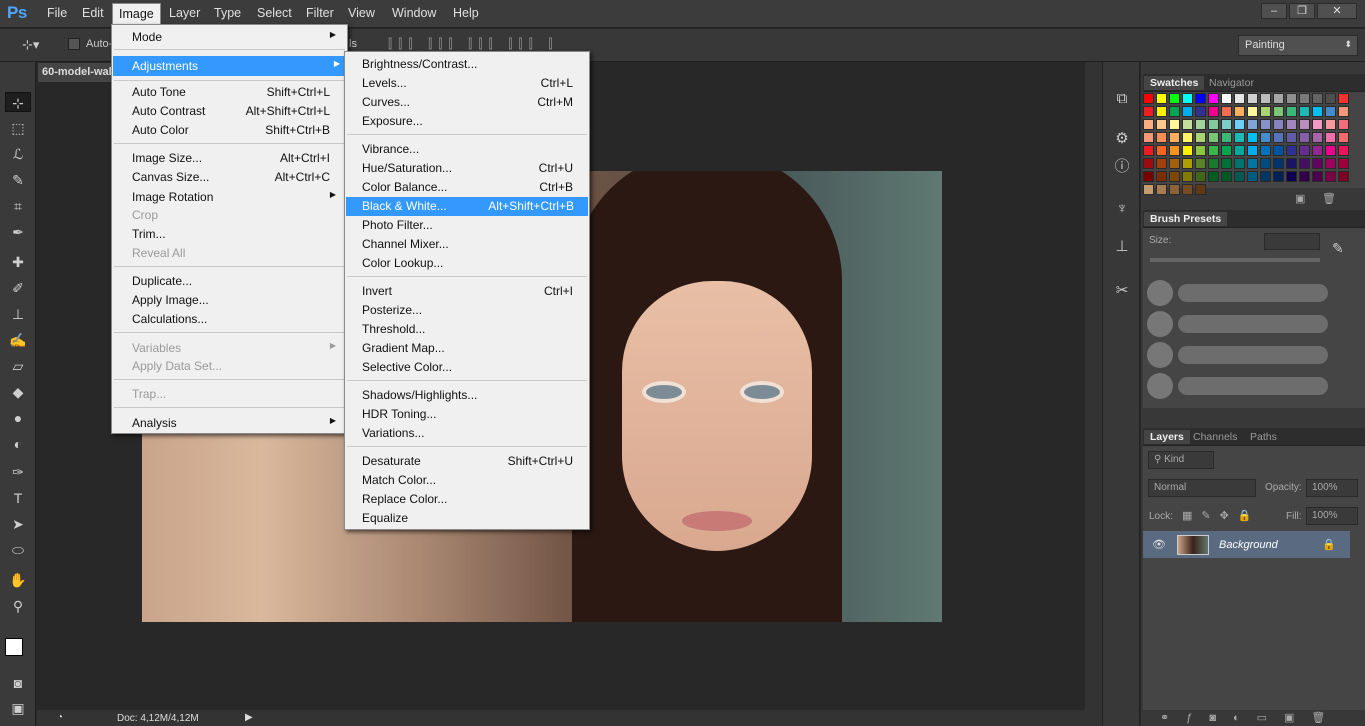 The height and width of the screenshot is (726, 1365). Describe the element at coordinates (93, 13) in the screenshot. I see `menu-edit: Edit` at that location.